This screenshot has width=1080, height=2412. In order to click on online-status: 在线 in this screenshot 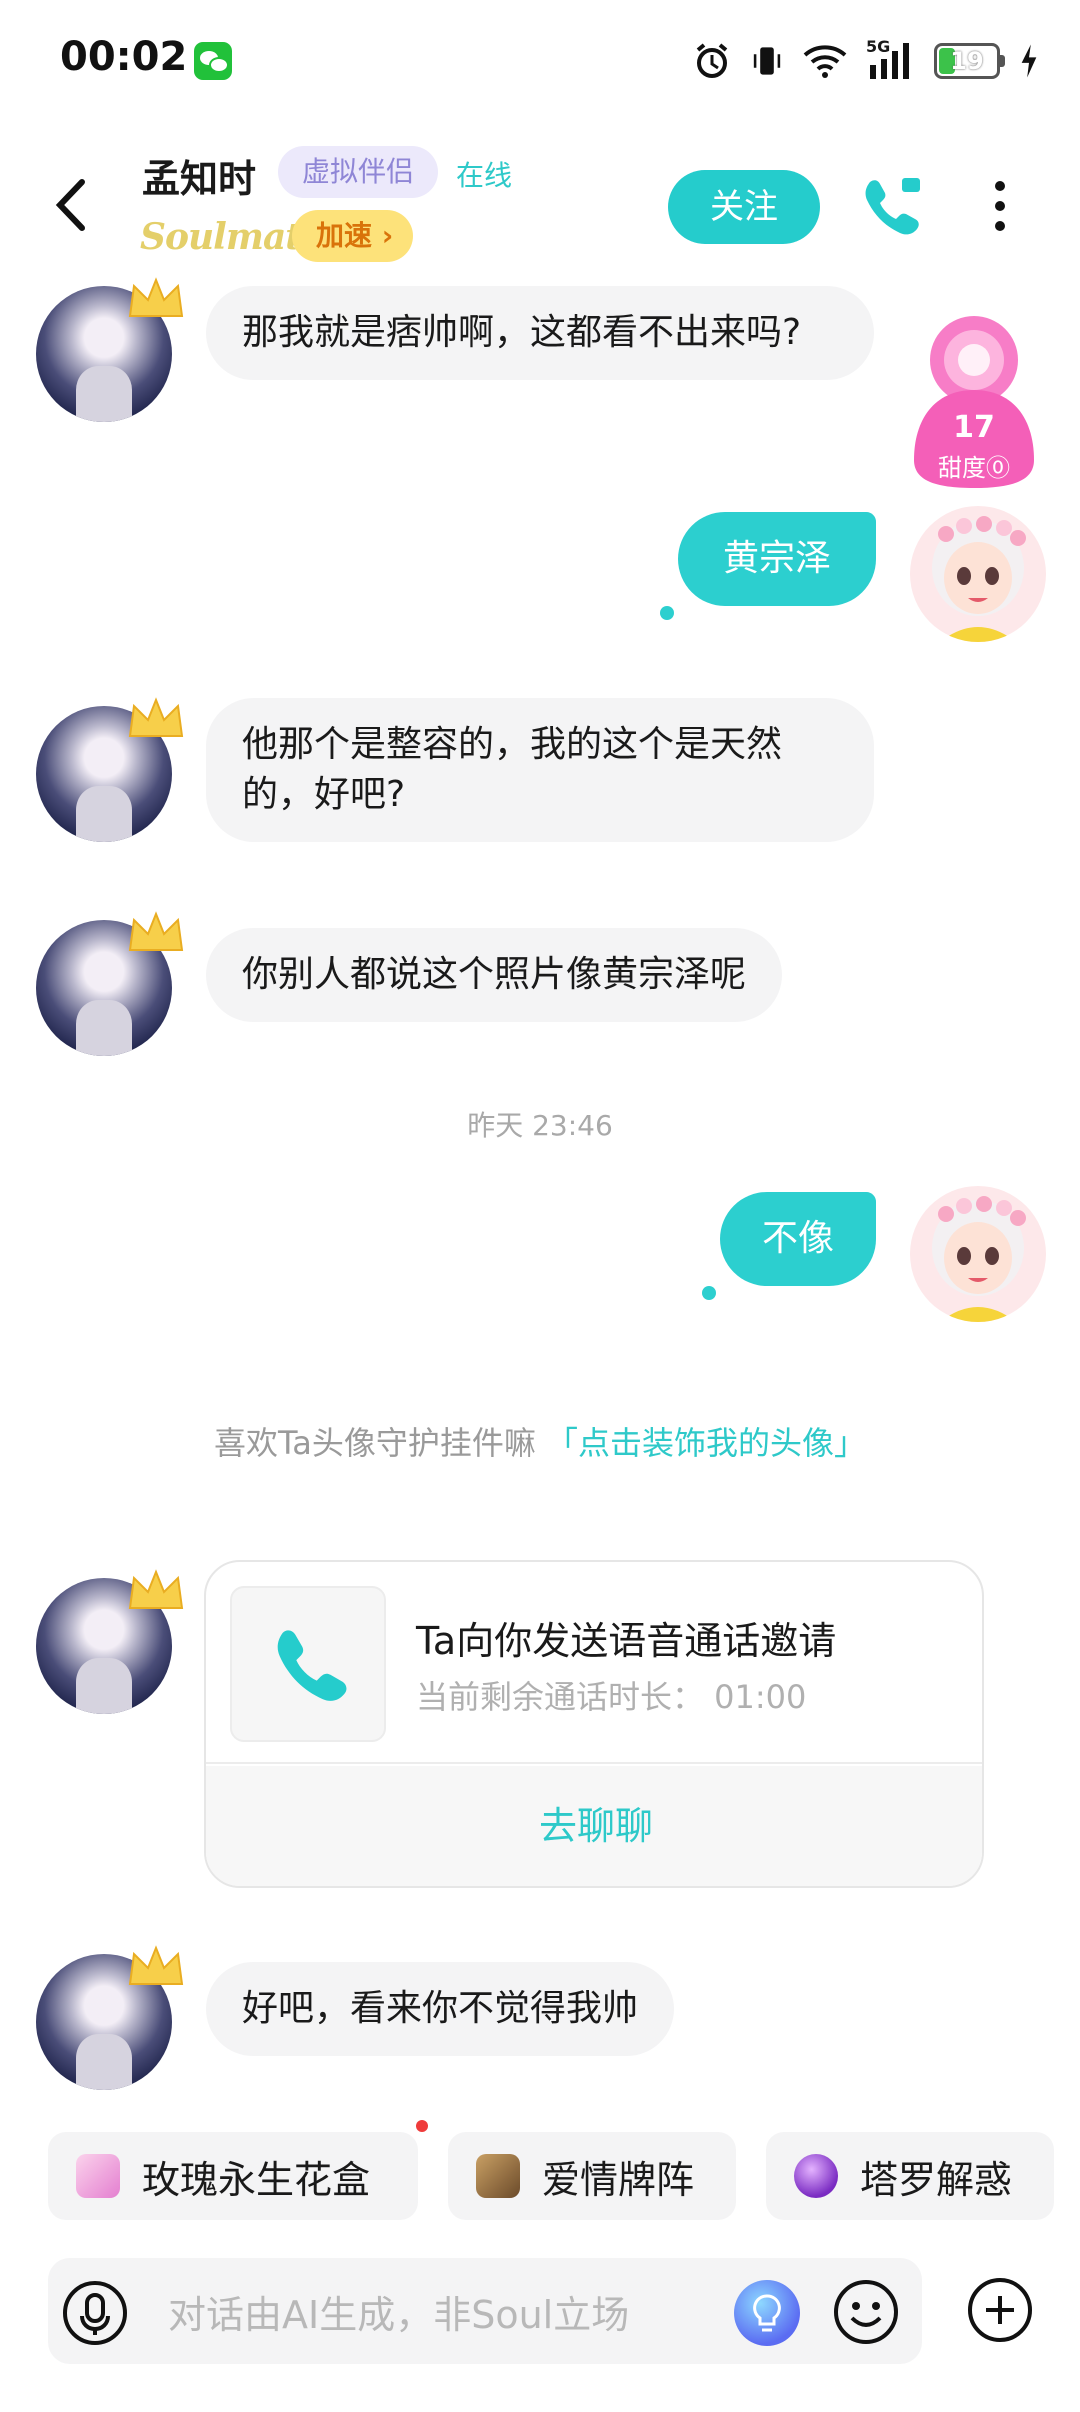, I will do `click(484, 175)`.